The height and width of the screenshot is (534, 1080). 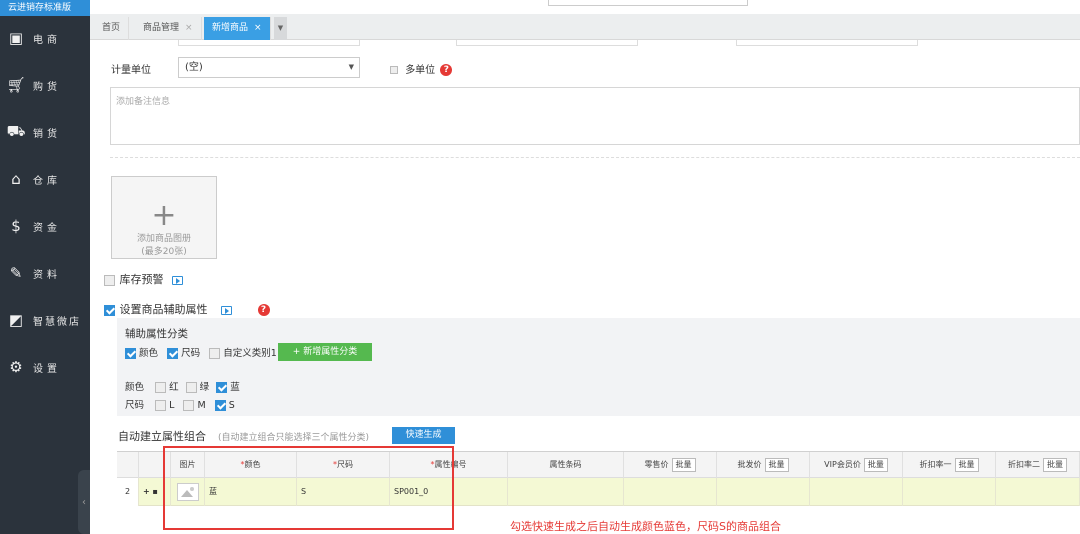 I want to click on col-vip: VIP会员价 批量, so click(x=856, y=465).